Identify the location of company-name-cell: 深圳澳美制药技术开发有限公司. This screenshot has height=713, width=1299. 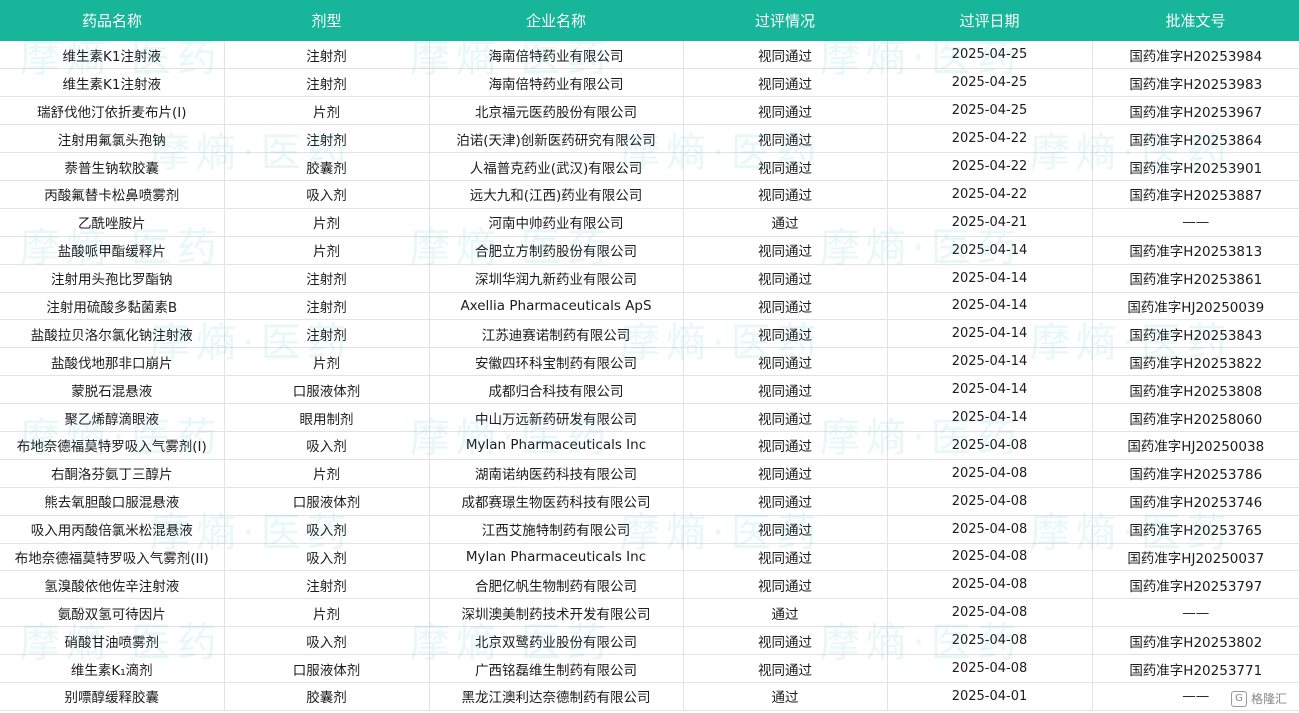
(556, 613).